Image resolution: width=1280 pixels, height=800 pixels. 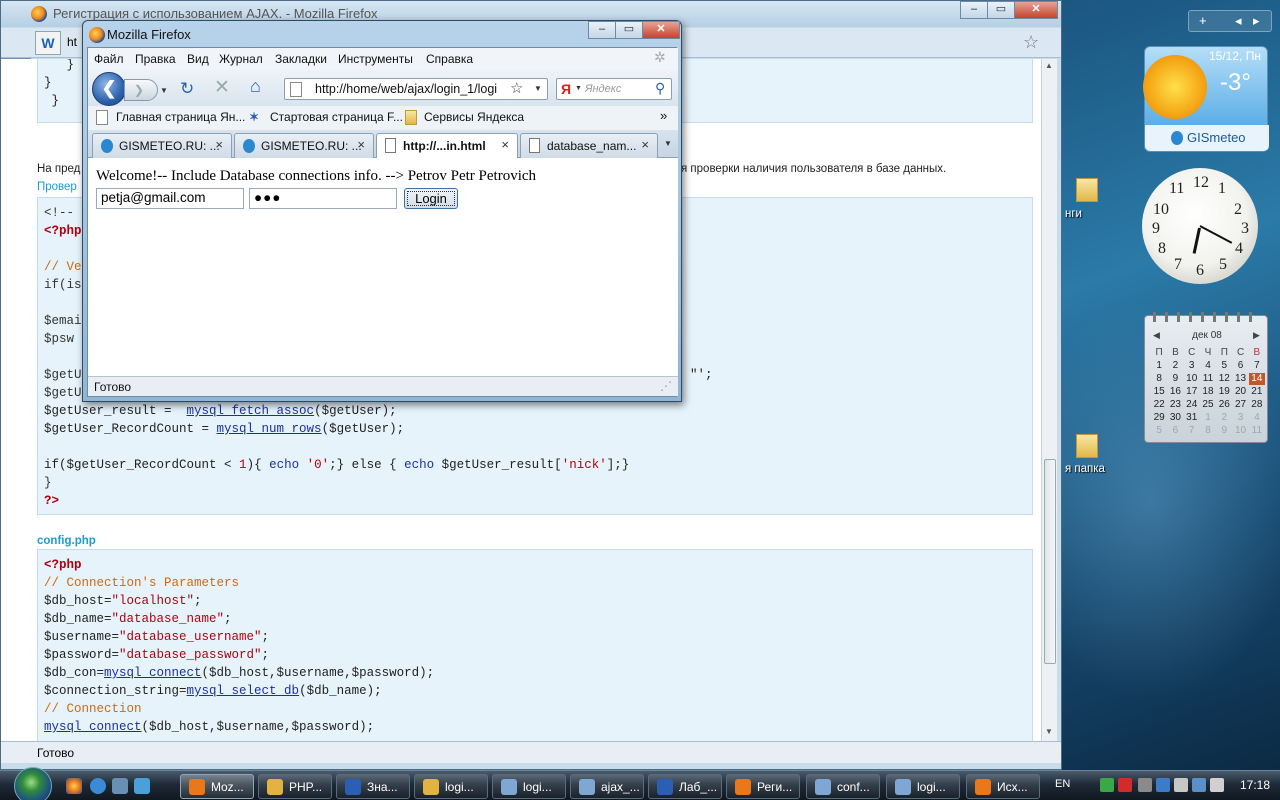 I want to click on calendar-day: 8, so click(x=1159, y=379).